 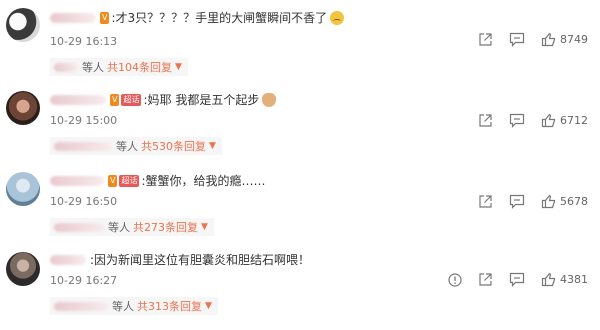 What do you see at coordinates (574, 201) in the screenshot?
I see `like-count: 5678` at bounding box center [574, 201].